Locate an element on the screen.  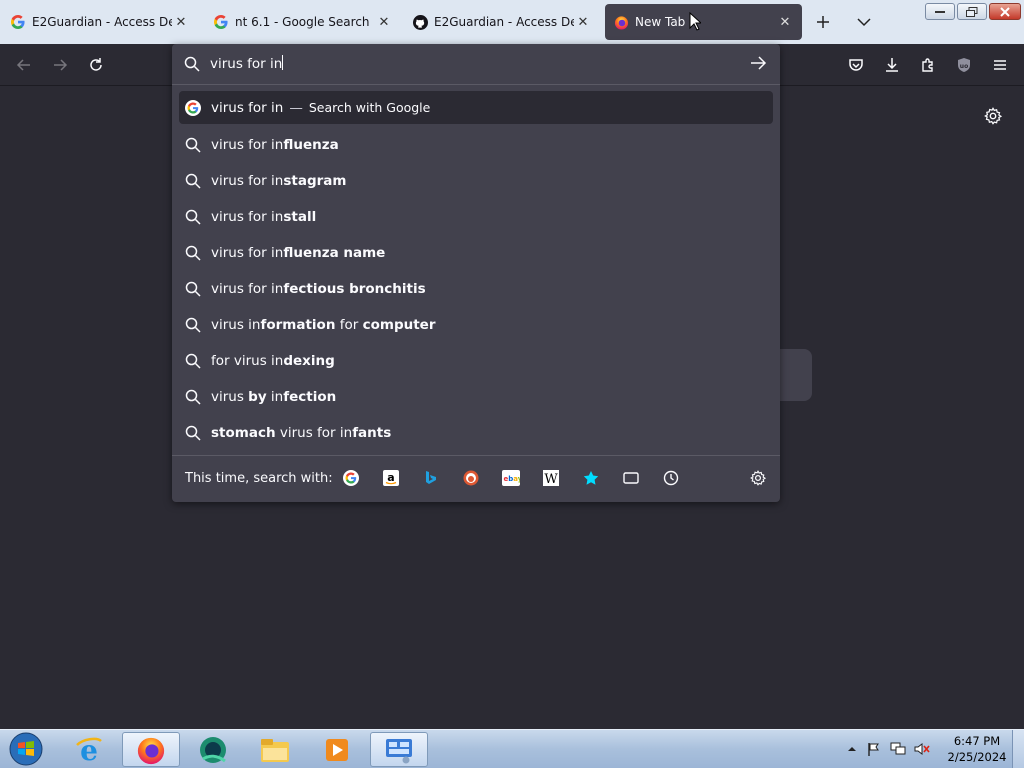
gear-icon is located at coordinates (758, 478).